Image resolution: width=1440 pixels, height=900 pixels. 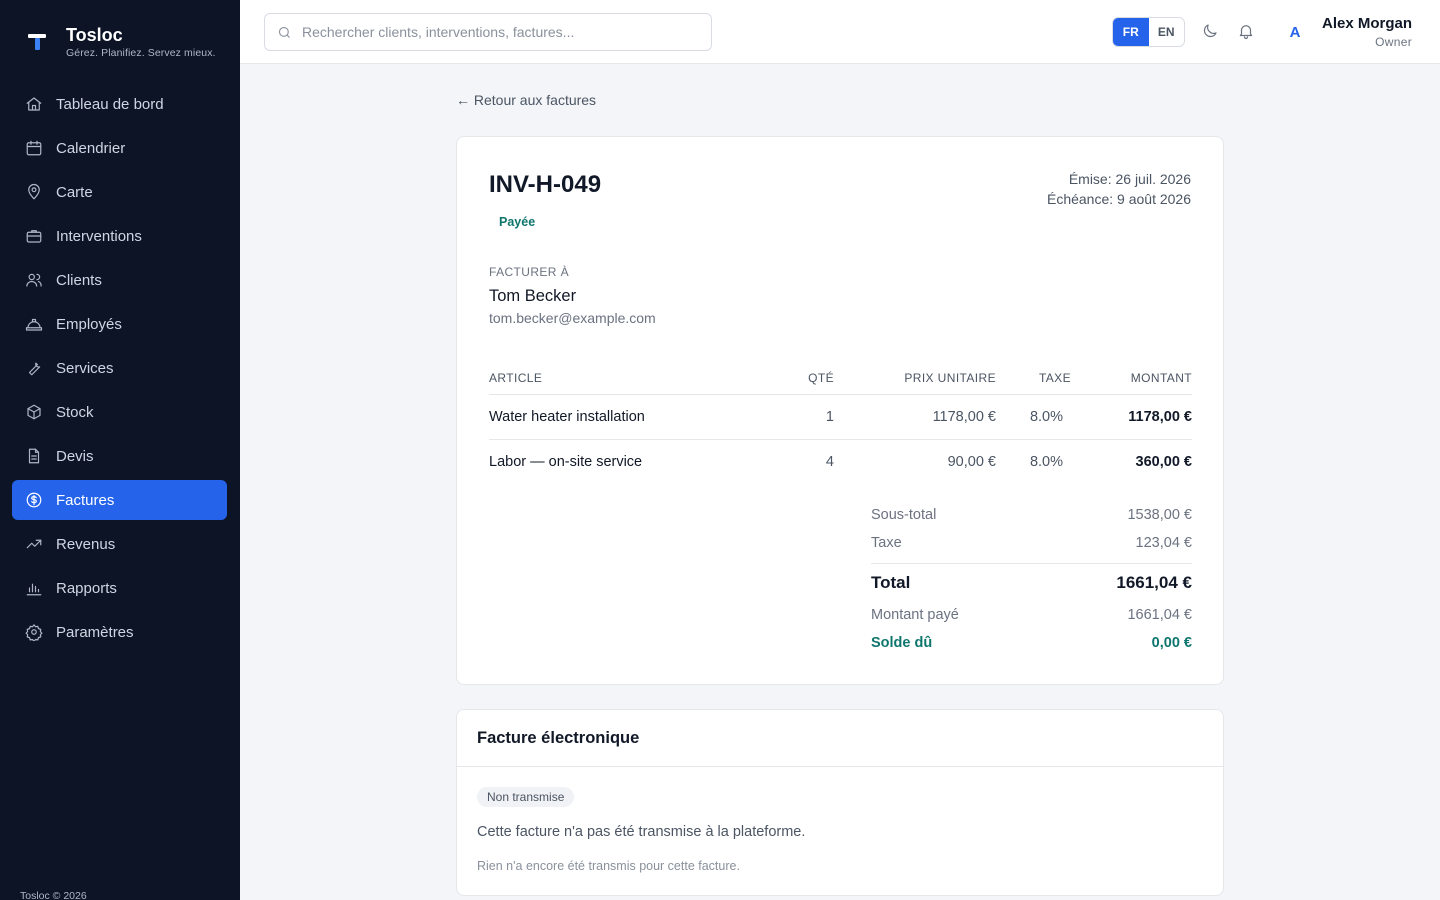 I want to click on paid-row: Montant payé 1661,04 €, so click(x=1031, y=615).